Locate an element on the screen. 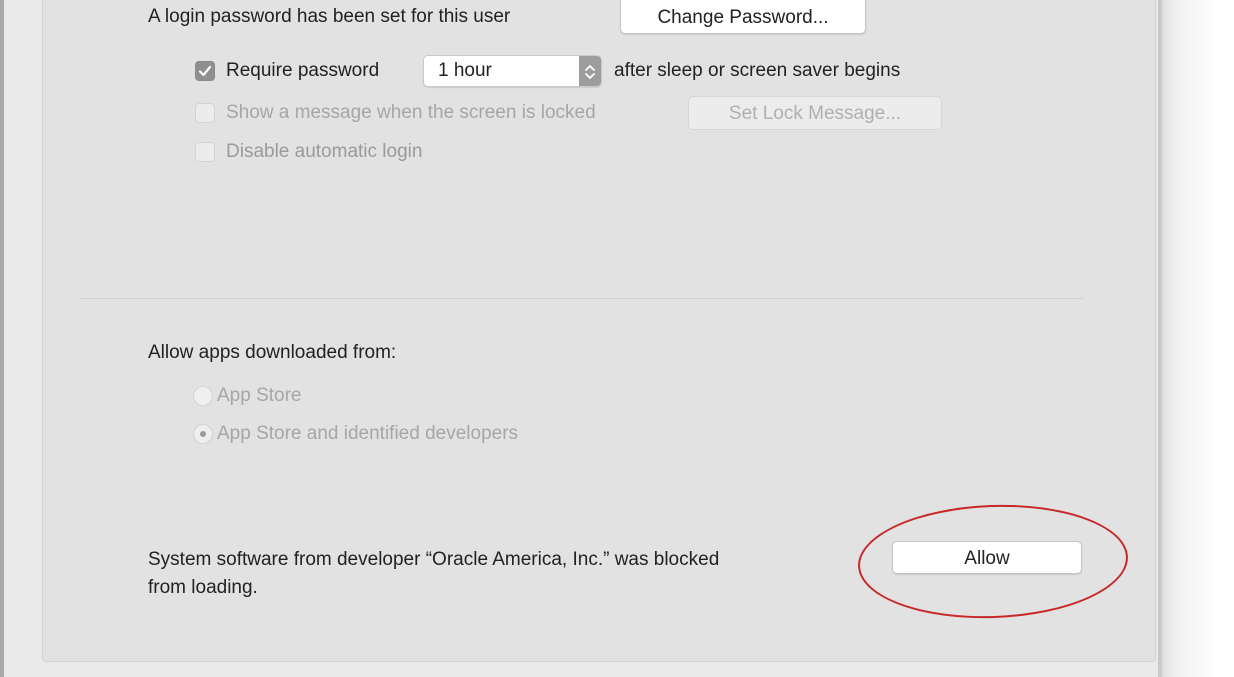 The image size is (1234, 677). disable-auto-login-label: Disable automatic login is located at coordinates (324, 151).